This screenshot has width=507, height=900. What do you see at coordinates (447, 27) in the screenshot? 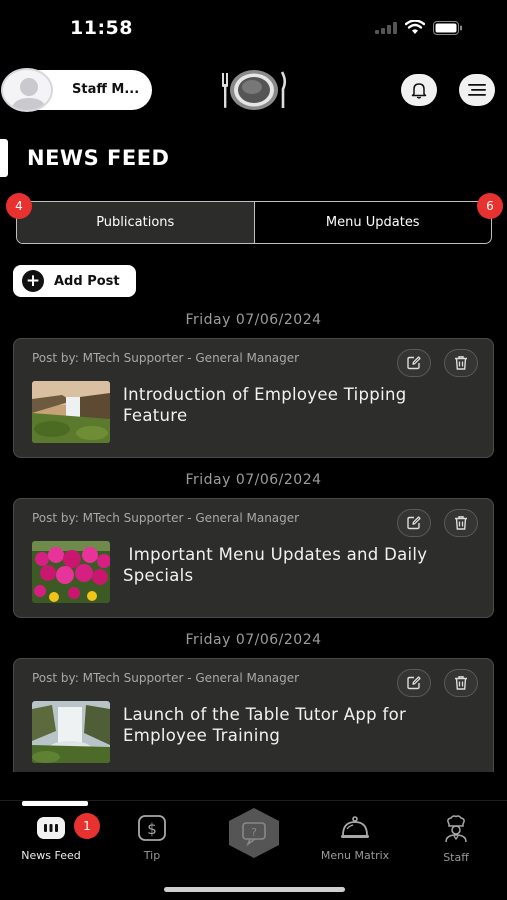
I see `battery-icon` at bounding box center [447, 27].